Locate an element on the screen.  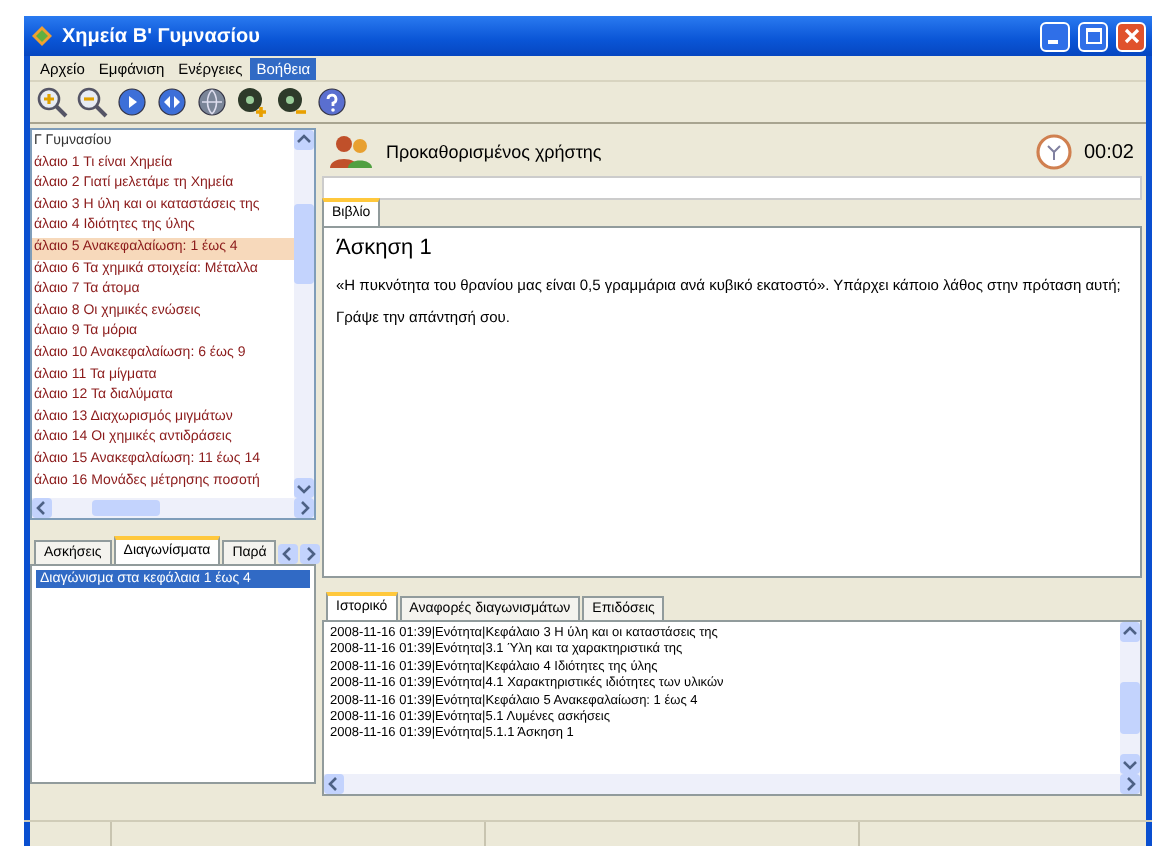
input-field is located at coordinates (732, 188).